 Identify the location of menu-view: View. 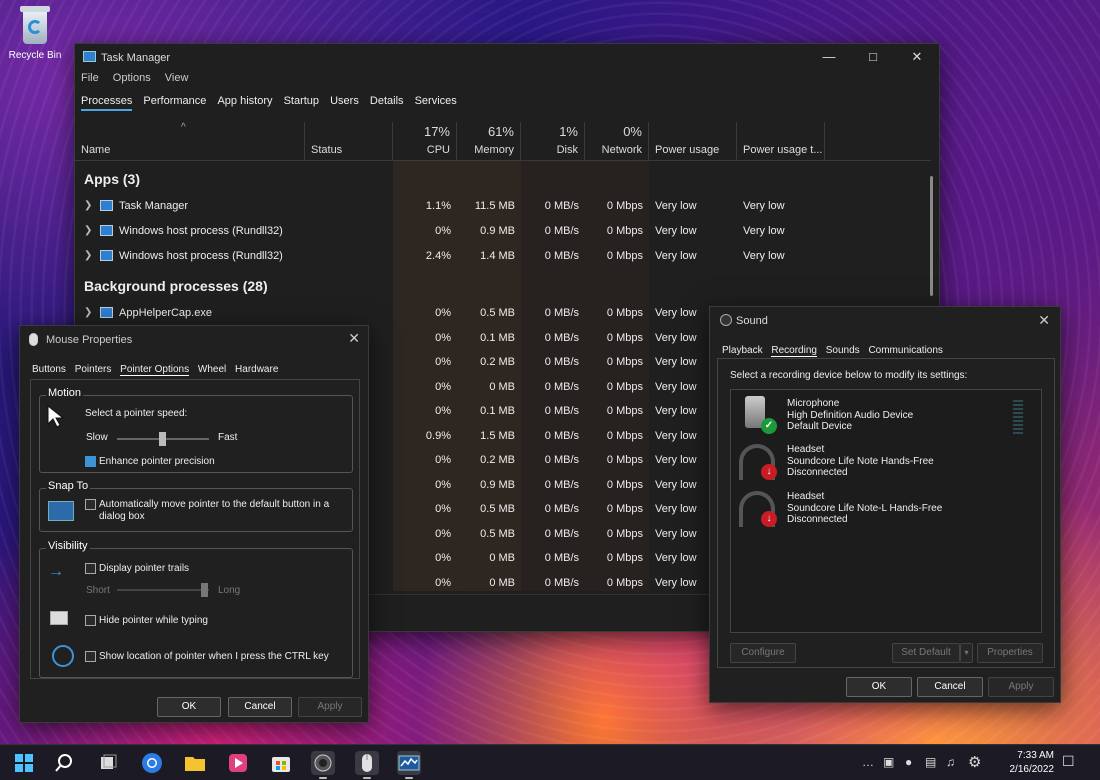
(177, 78).